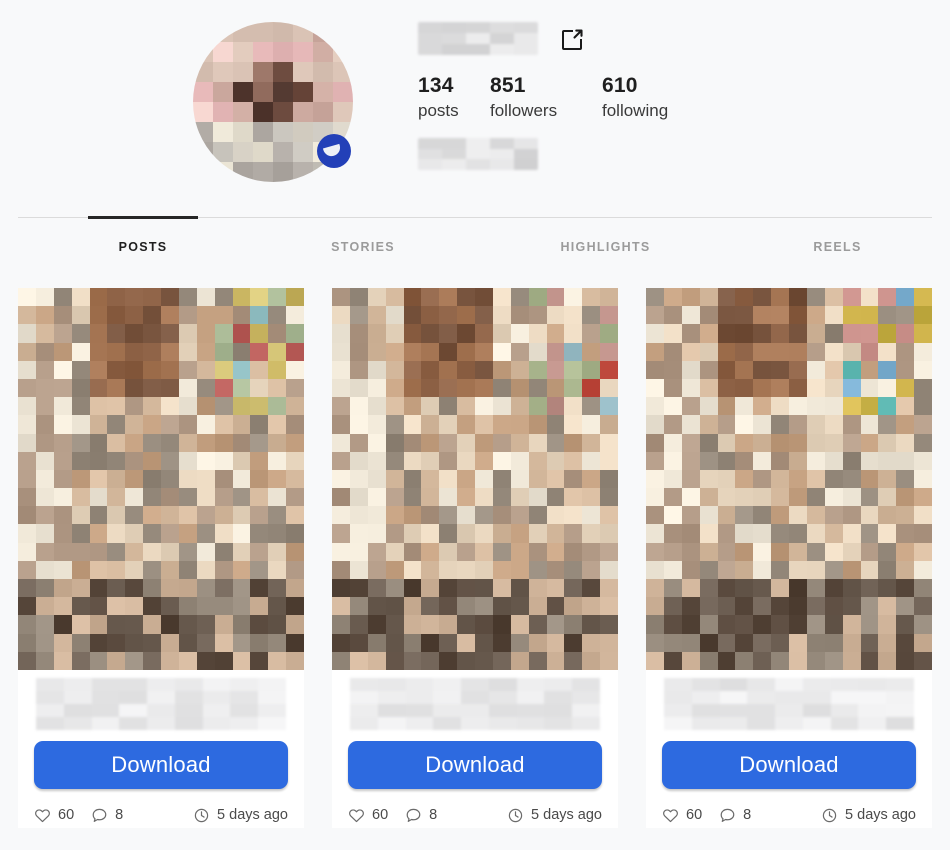 This screenshot has height=850, width=950. Describe the element at coordinates (334, 151) in the screenshot. I see `avatar-badge-icon` at that location.